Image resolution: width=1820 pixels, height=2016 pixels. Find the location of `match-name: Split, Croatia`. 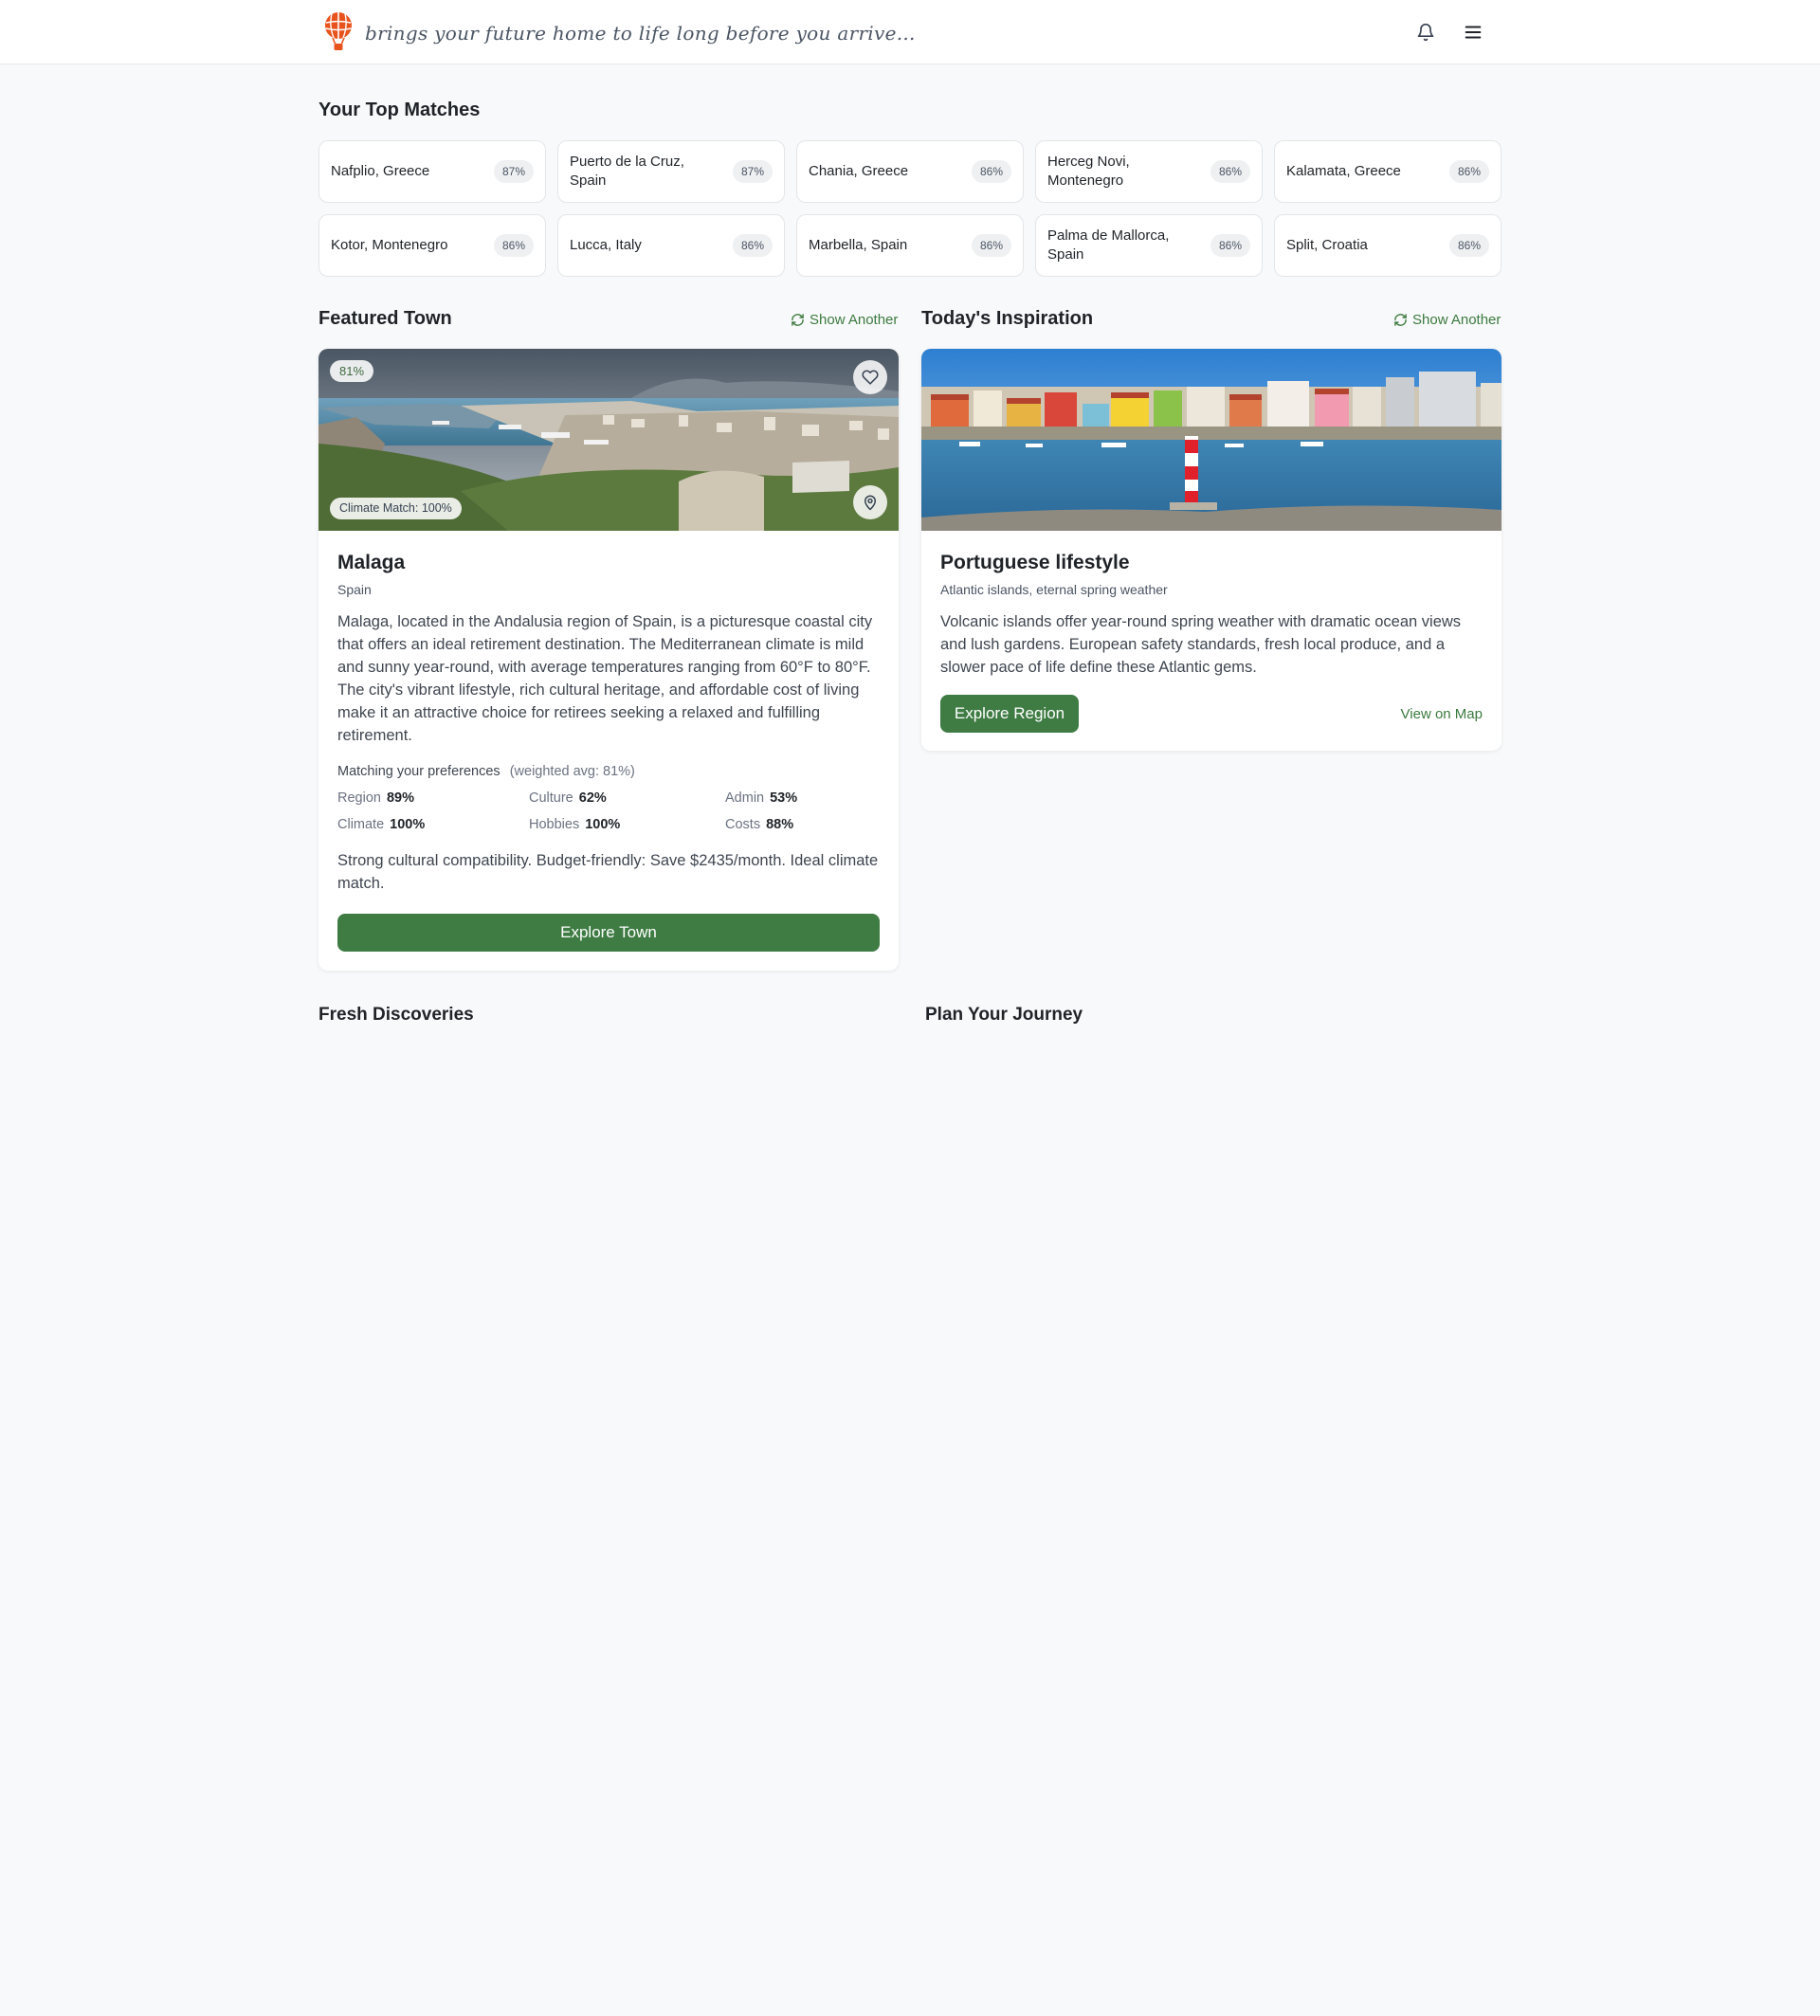

match-name: Split, Croatia is located at coordinates (1327, 245).